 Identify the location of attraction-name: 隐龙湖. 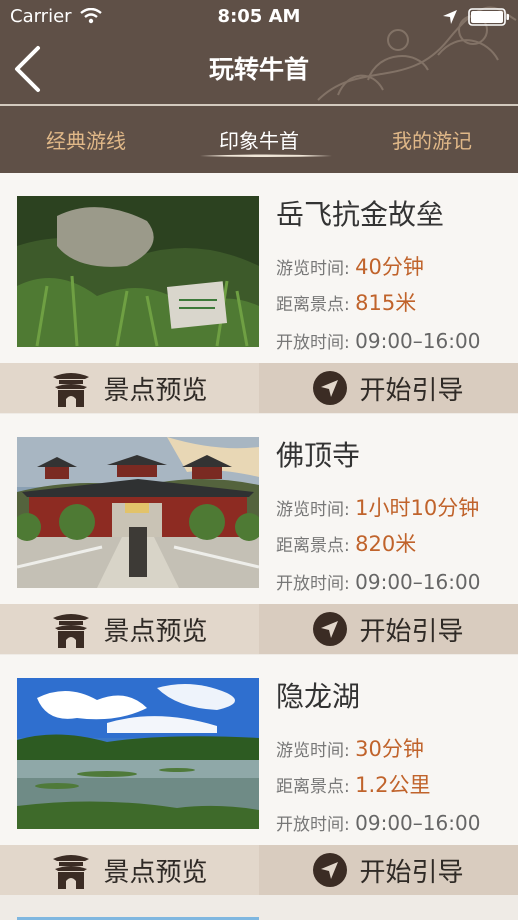
(318, 696).